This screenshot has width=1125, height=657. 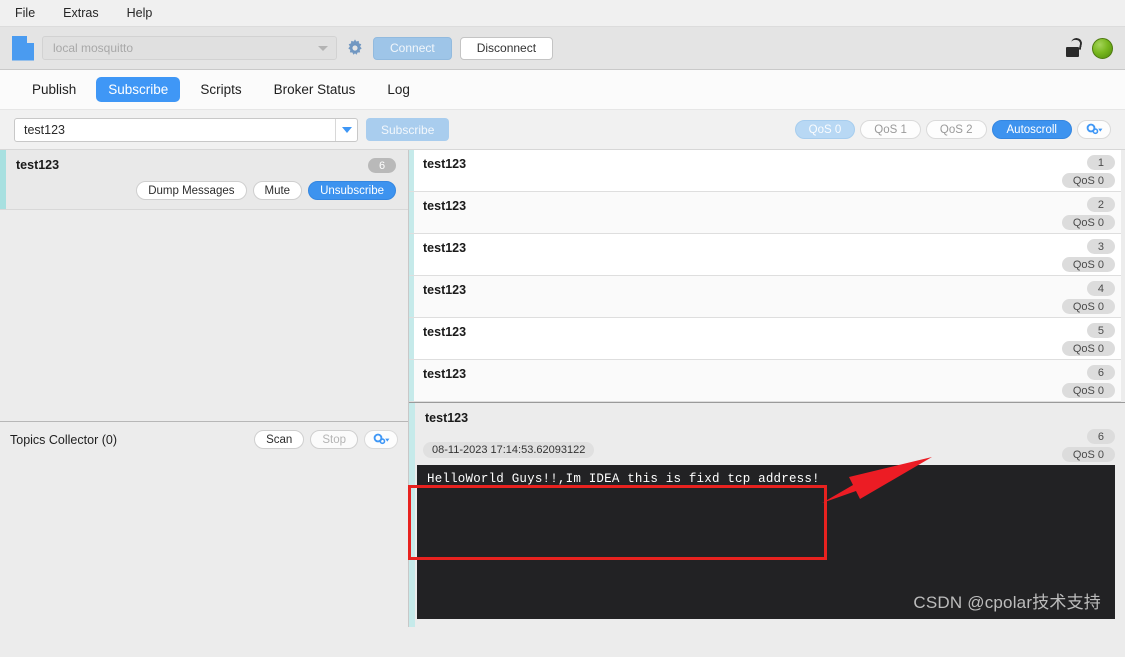 I want to click on tab-subscribe: Subscribe, so click(x=138, y=89).